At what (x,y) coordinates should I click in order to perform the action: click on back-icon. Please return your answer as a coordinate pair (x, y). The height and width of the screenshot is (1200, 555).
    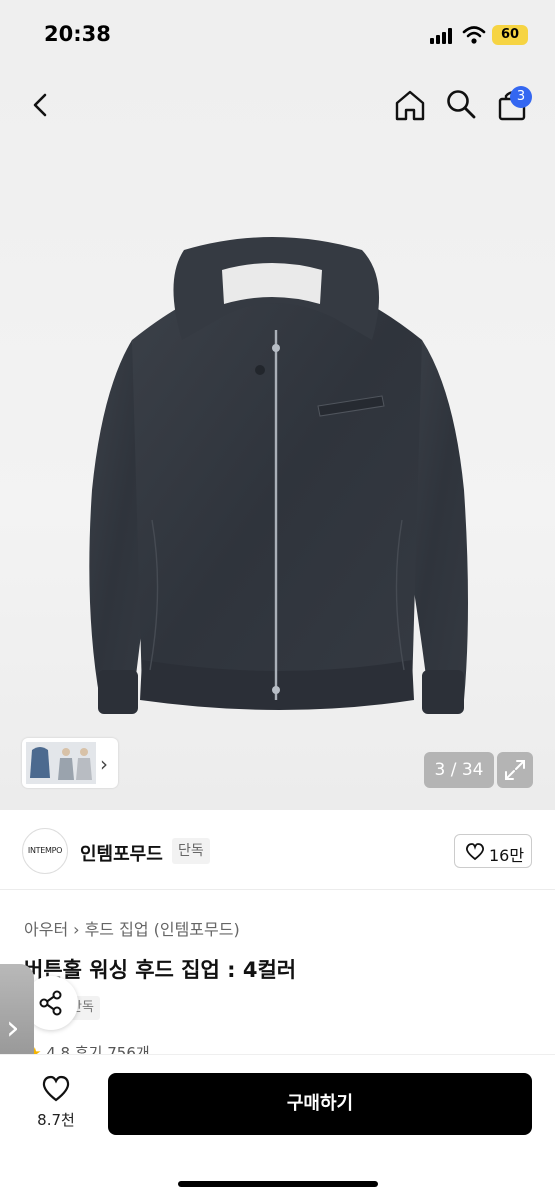
    Looking at the image, I should click on (41, 105).